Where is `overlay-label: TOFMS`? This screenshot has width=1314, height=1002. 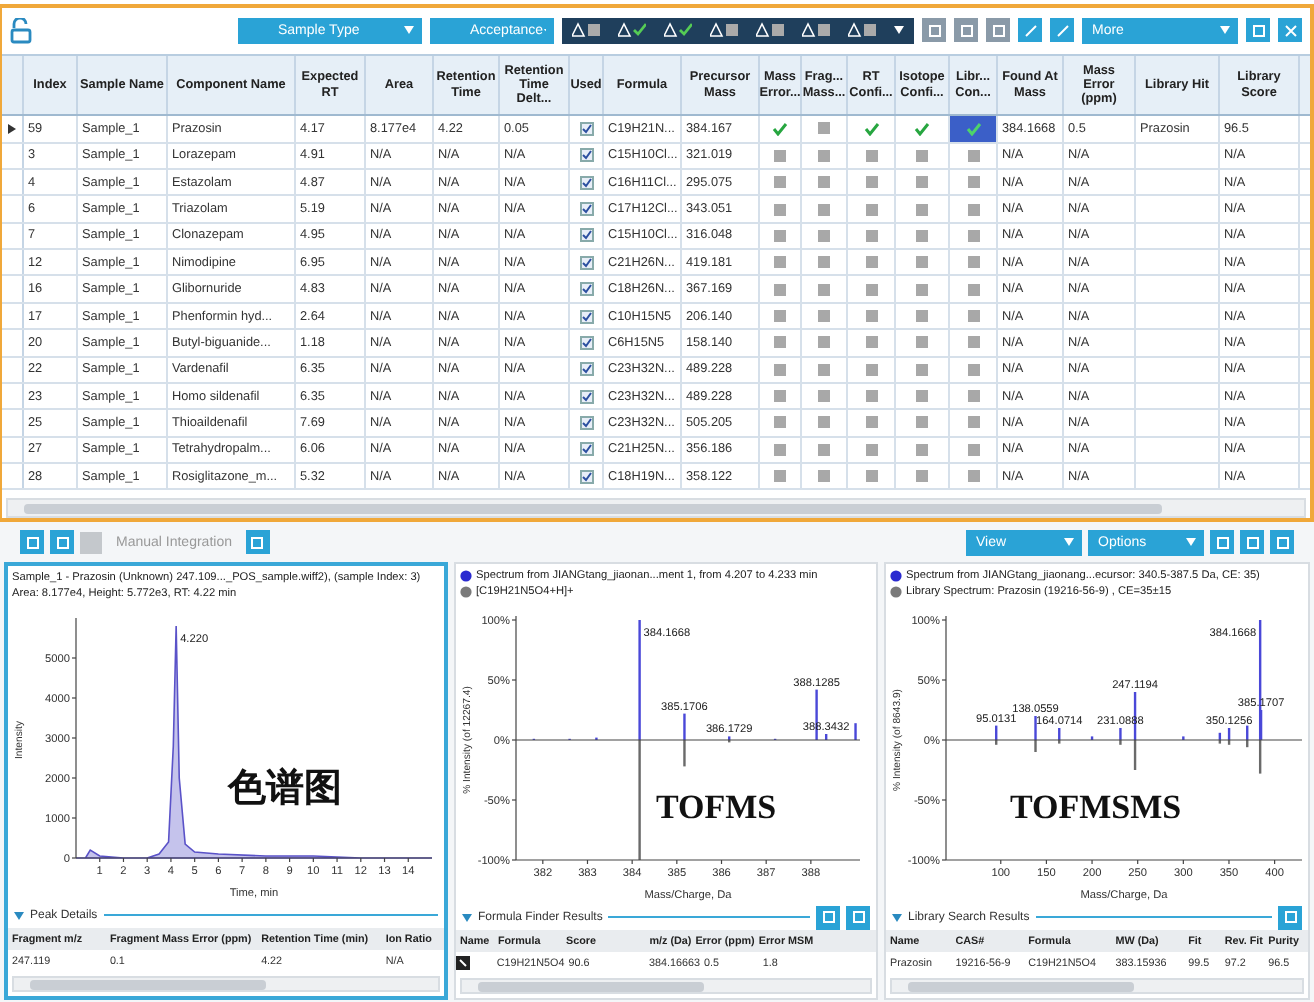 overlay-label: TOFMS is located at coordinates (716, 808).